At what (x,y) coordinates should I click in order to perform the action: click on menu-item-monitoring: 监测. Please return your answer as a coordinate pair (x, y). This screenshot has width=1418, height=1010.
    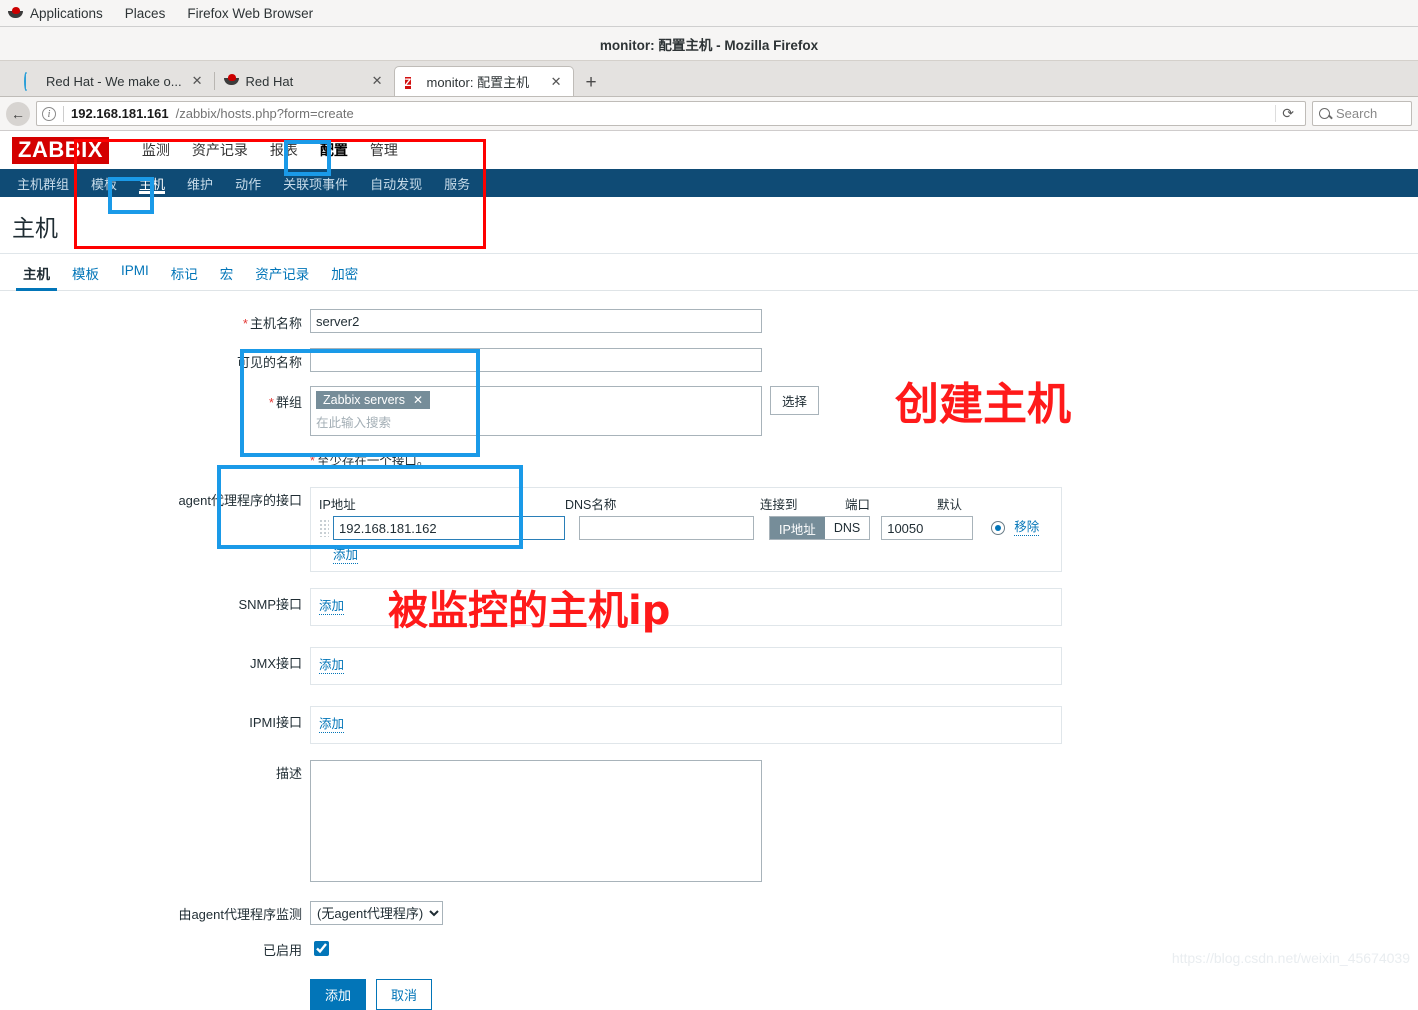
    Looking at the image, I should click on (156, 150).